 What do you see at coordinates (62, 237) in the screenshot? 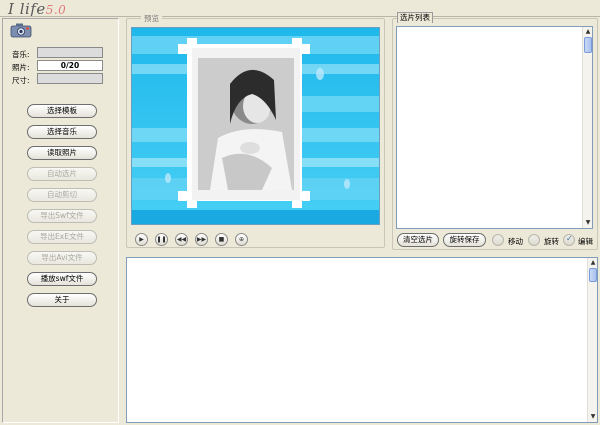
I see `export-exe-button: 导出ExE文件` at bounding box center [62, 237].